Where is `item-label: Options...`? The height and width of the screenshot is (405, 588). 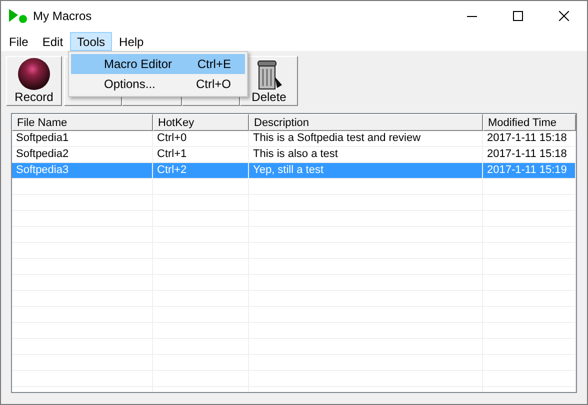 item-label: Options... is located at coordinates (130, 84).